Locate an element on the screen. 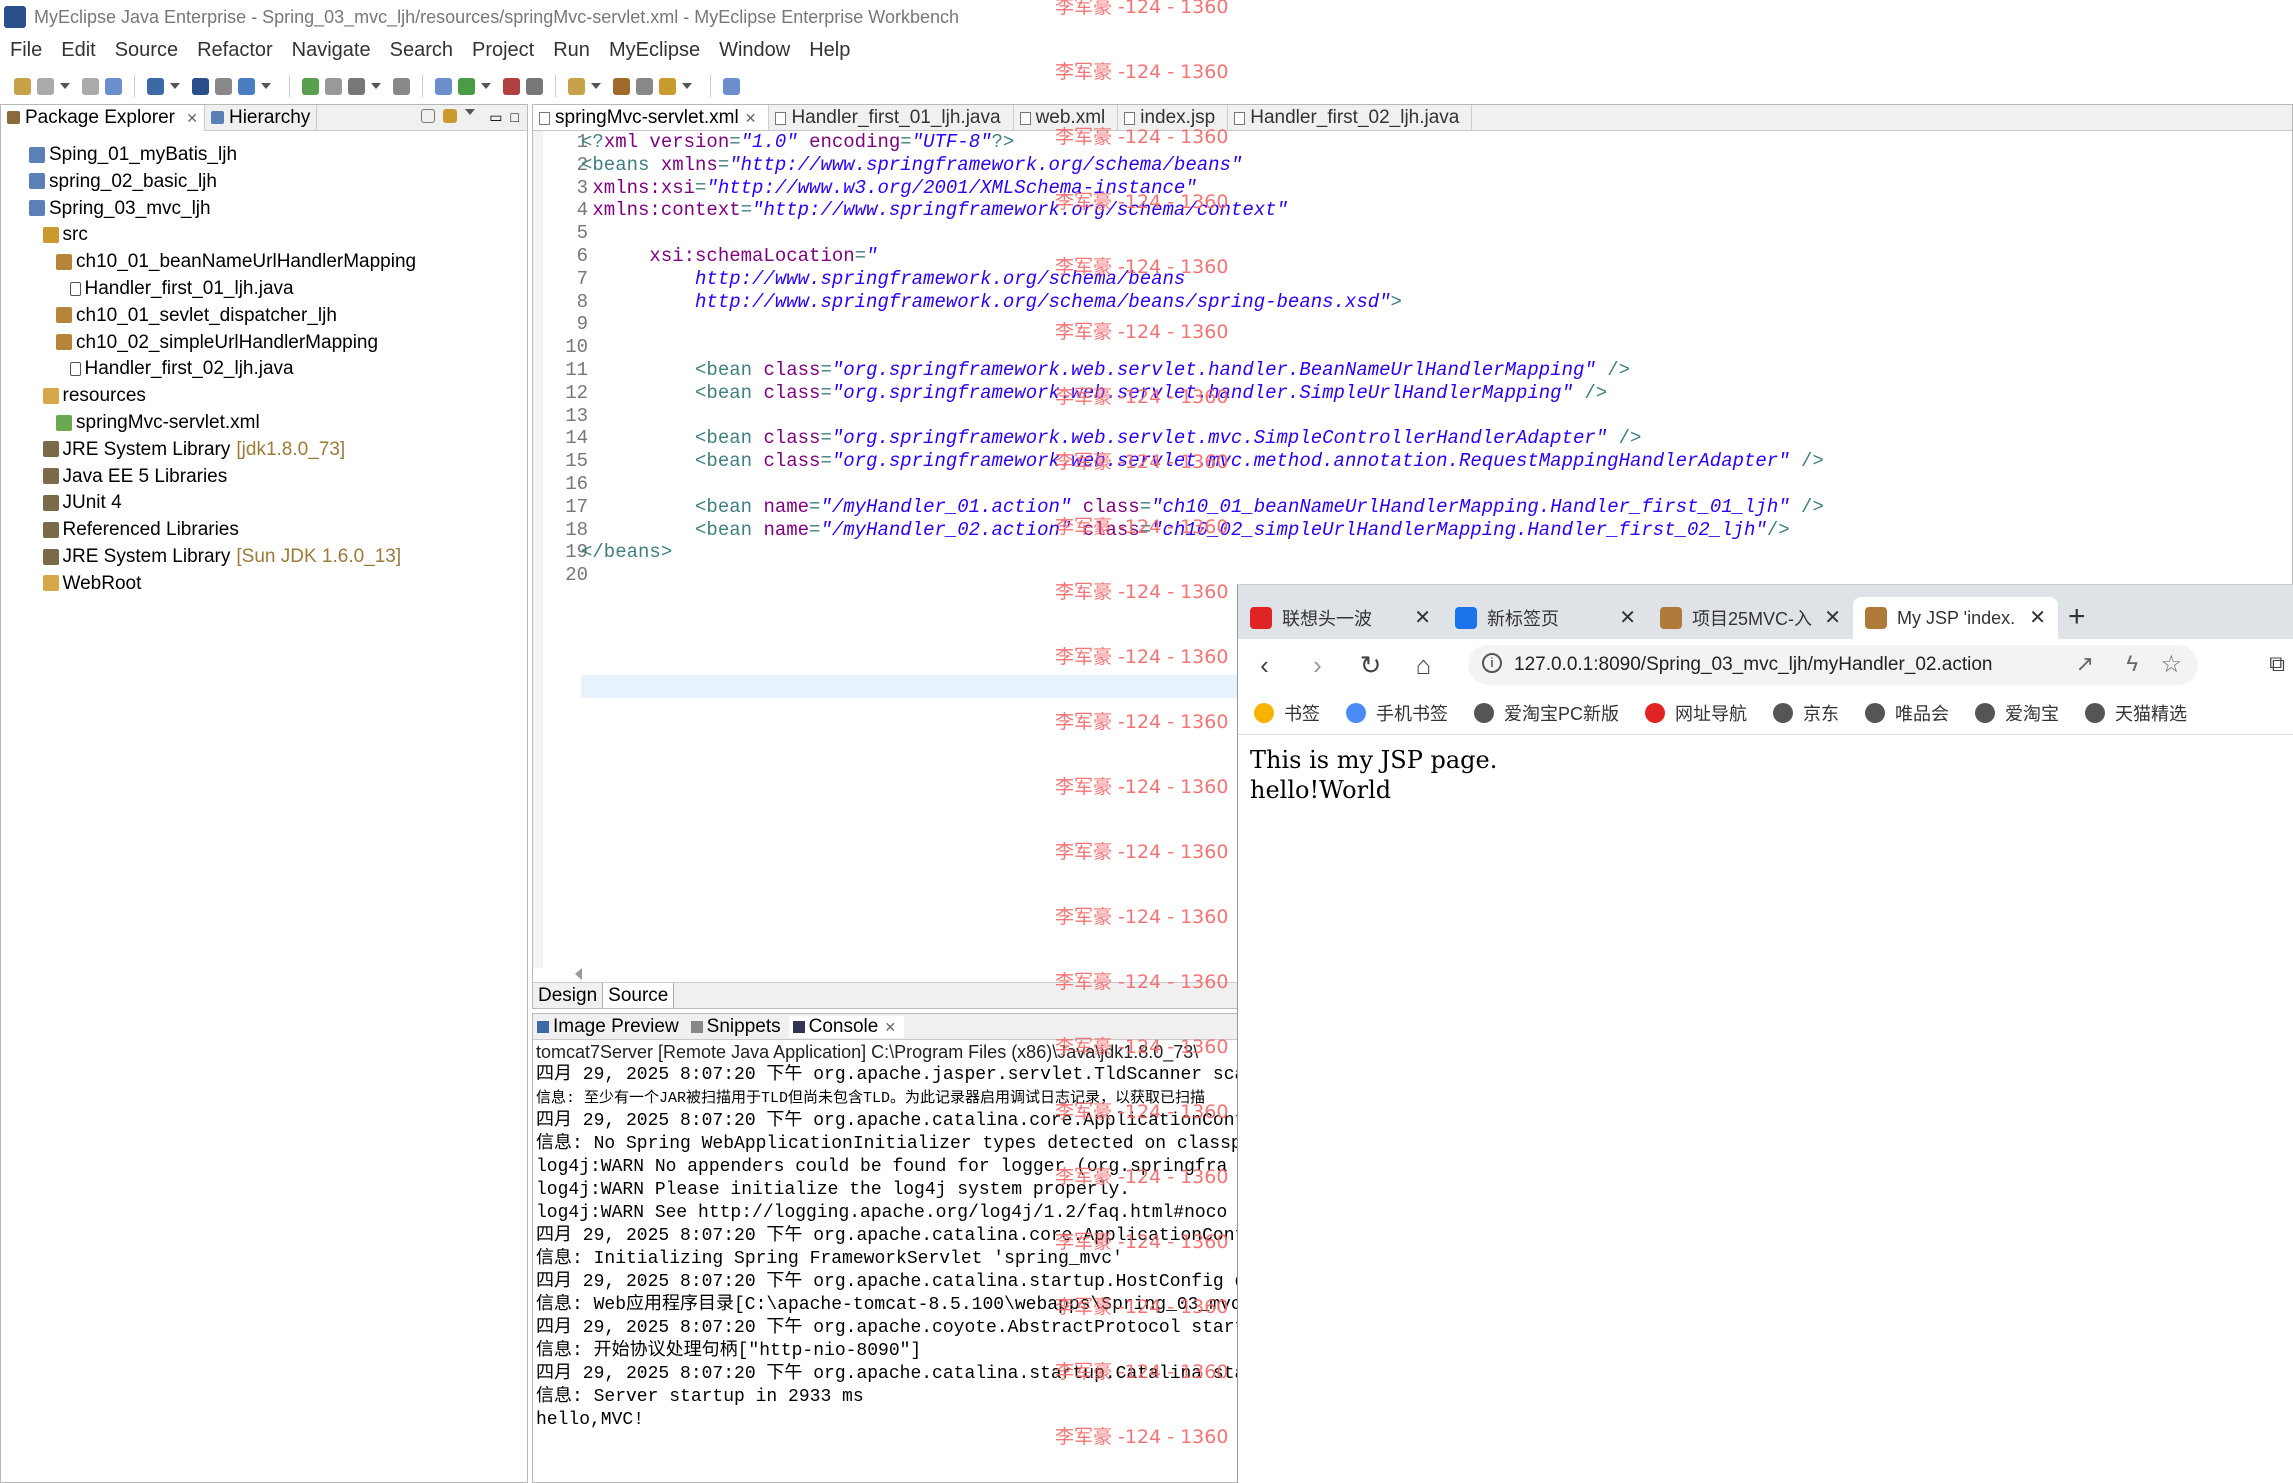  tree-item: ch10_01_beanNameUrlHandlerMapping is located at coordinates (236, 261).